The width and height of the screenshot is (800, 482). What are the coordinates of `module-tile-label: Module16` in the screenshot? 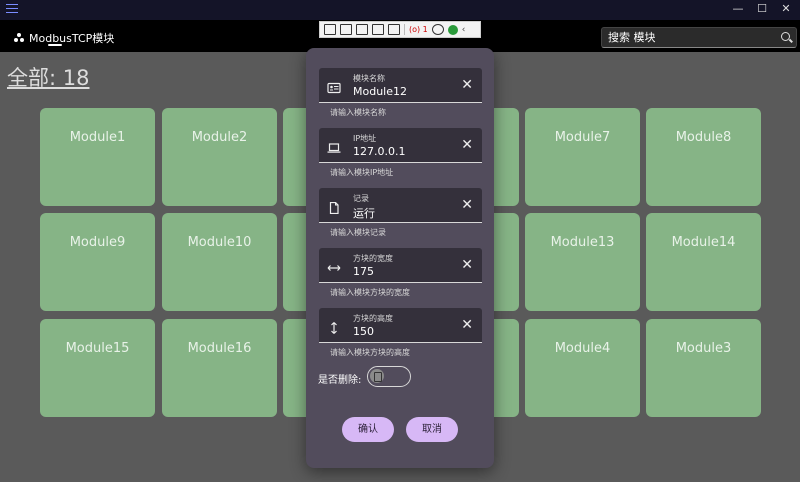 It's located at (219, 348).